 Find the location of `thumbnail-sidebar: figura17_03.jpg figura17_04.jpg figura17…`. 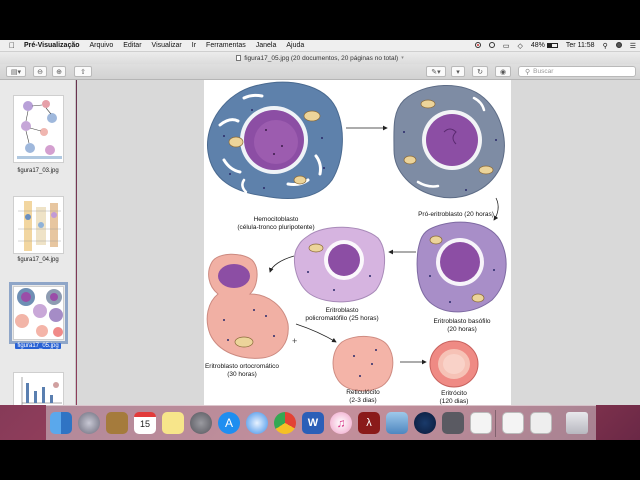

thumbnail-sidebar: figura17_03.jpg figura17_04.jpg figura17… is located at coordinates (38, 242).